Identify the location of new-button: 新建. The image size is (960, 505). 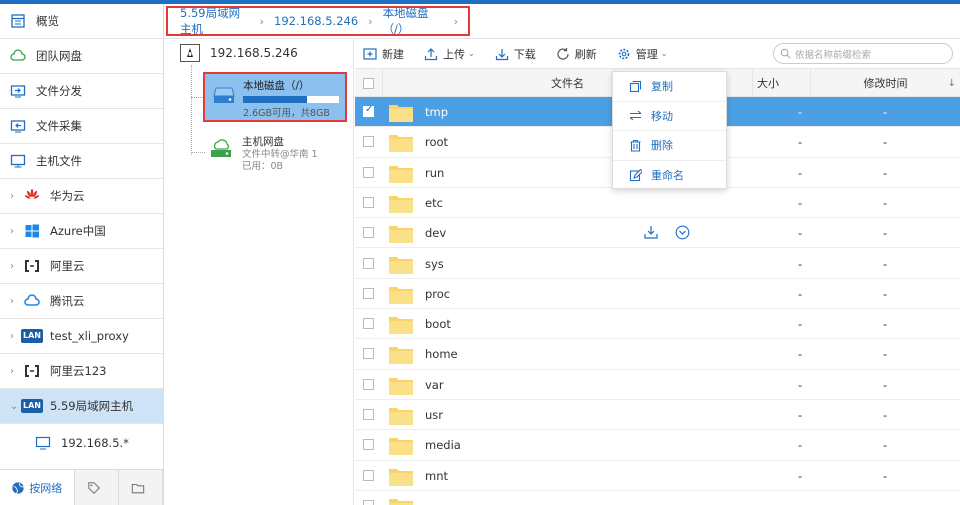
(383, 54).